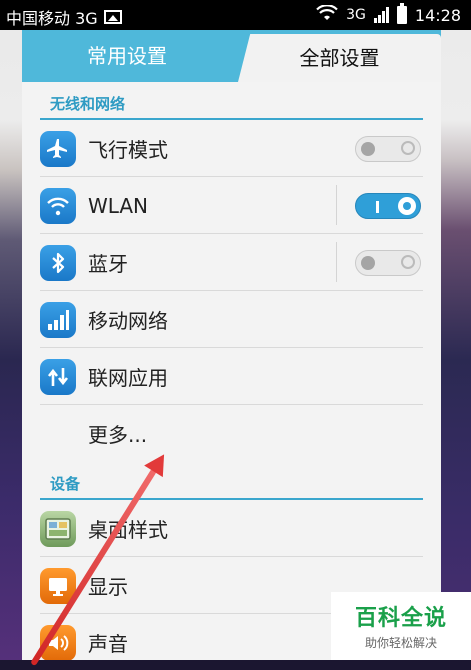  I want to click on desktop-style-icon, so click(58, 529).